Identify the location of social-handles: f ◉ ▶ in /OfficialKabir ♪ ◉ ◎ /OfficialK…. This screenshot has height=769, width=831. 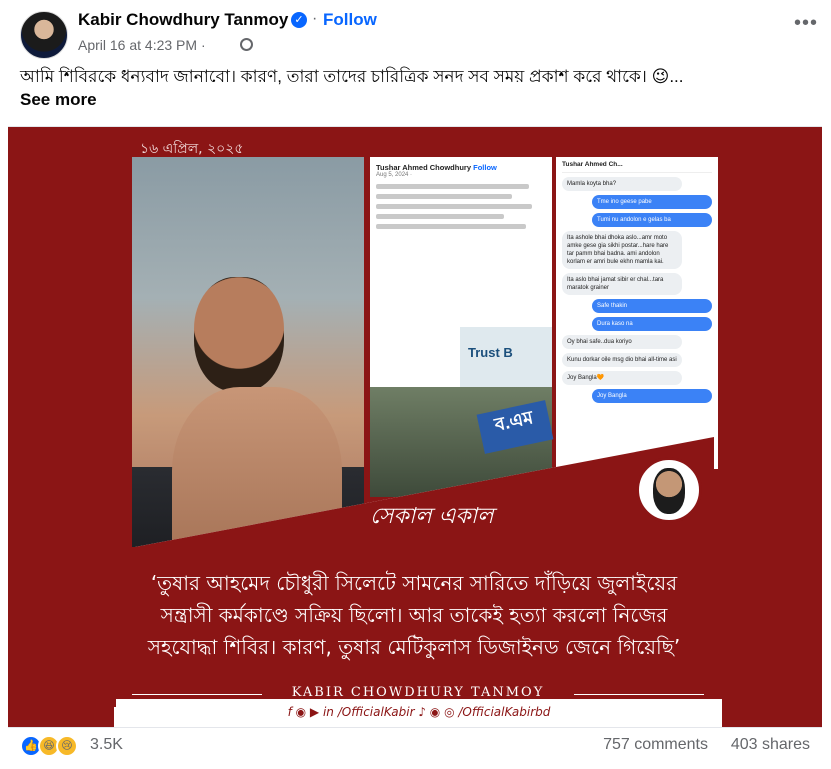
(419, 713).